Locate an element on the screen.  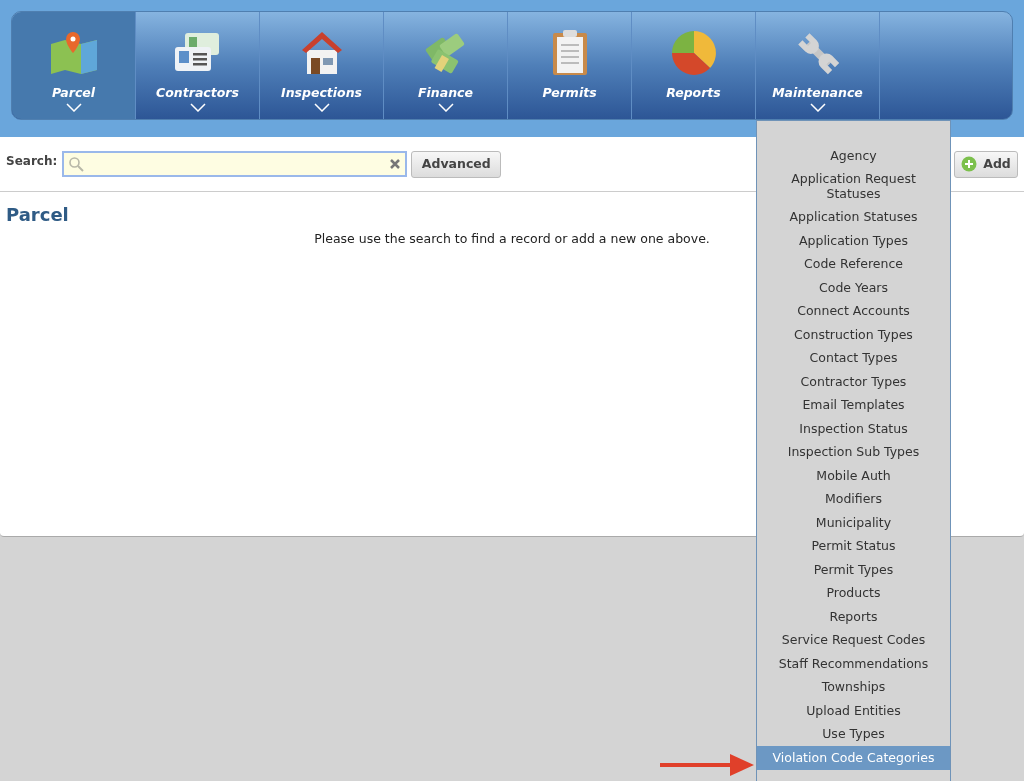
menu-item: Connect Accounts is located at coordinates (853, 311).